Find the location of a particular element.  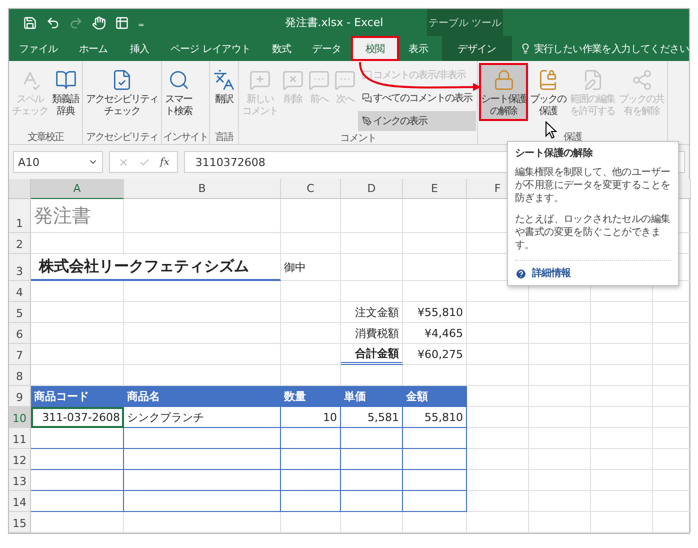

column-header: E is located at coordinates (435, 189).